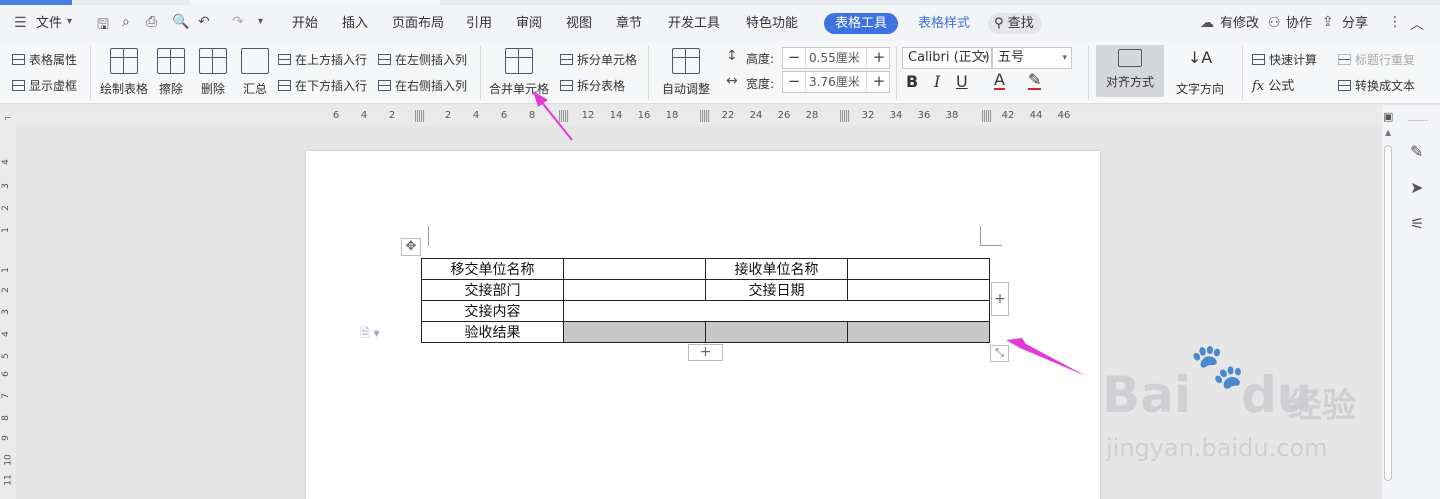 The image size is (1440, 499). What do you see at coordinates (776, 269) in the screenshot?
I see `table-cell: 接收单位名称` at bounding box center [776, 269].